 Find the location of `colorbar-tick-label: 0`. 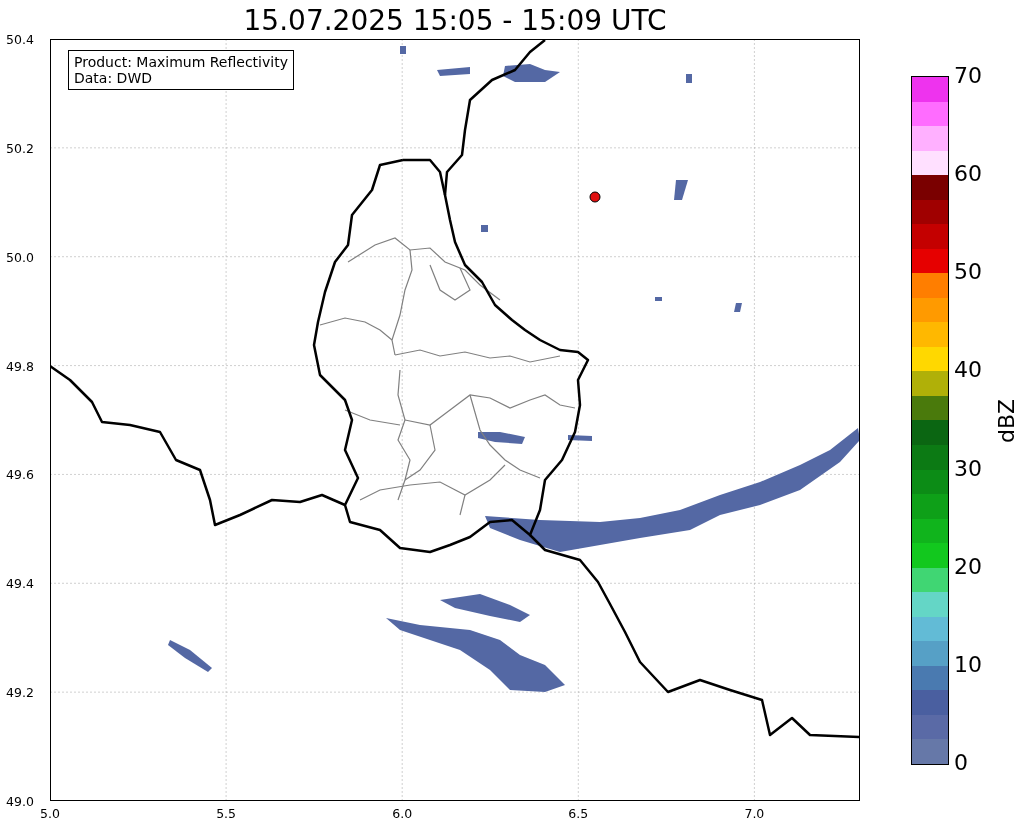

colorbar-tick-label: 0 is located at coordinates (961, 763).